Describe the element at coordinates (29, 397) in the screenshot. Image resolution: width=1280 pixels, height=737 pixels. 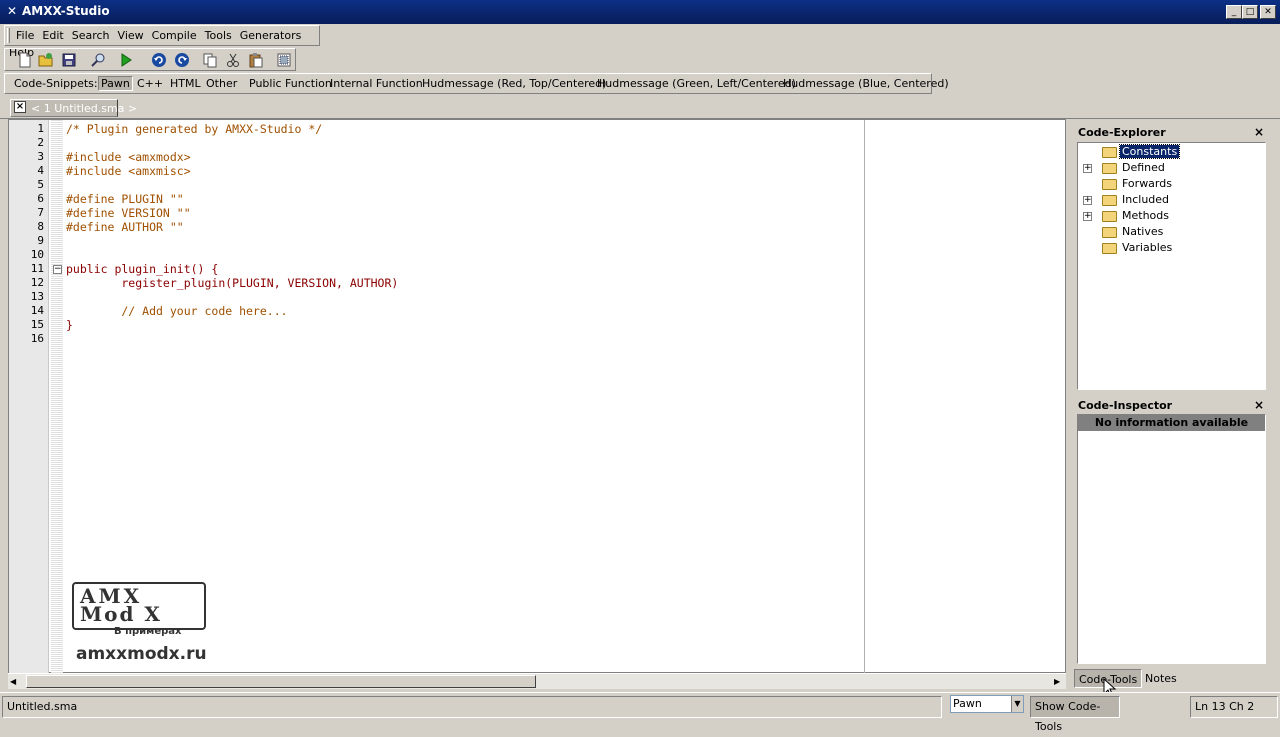
I see `line-number-gutter: 1 2 3 4 5 6 7 8 9 10 11 12 13 14 15 16` at that location.